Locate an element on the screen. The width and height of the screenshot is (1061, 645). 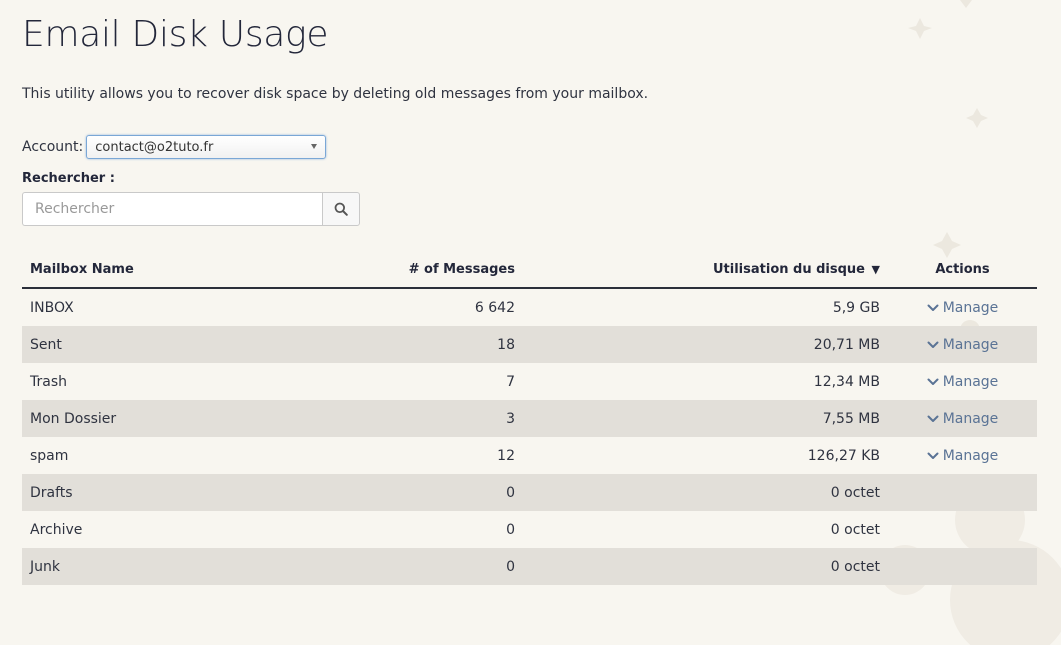
mailbox-name: INBOX is located at coordinates (52, 307).